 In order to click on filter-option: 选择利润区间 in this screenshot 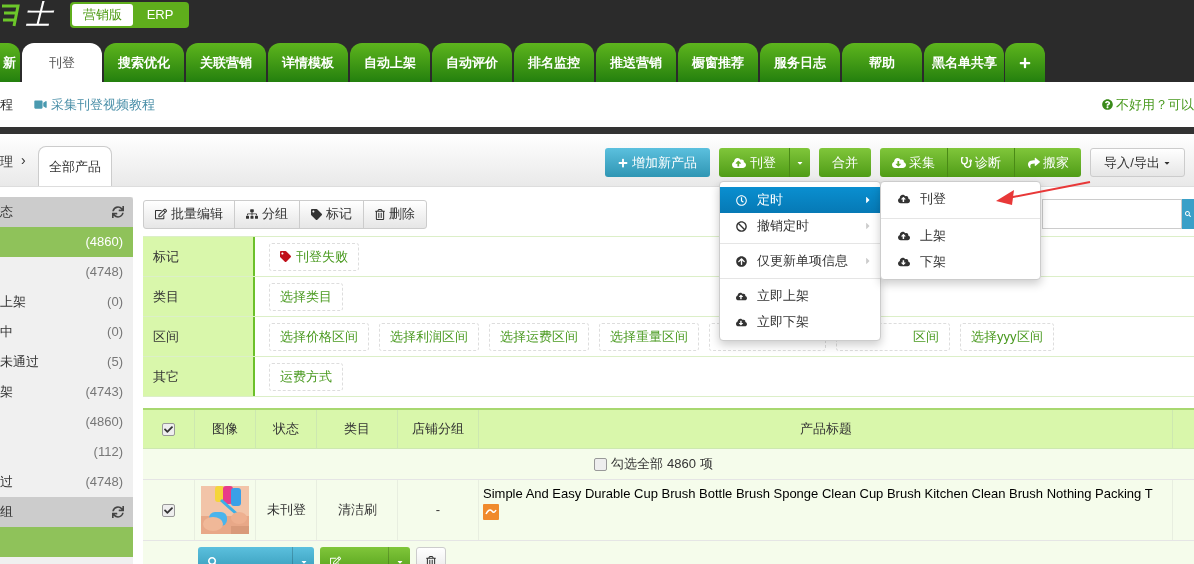, I will do `click(429, 336)`.